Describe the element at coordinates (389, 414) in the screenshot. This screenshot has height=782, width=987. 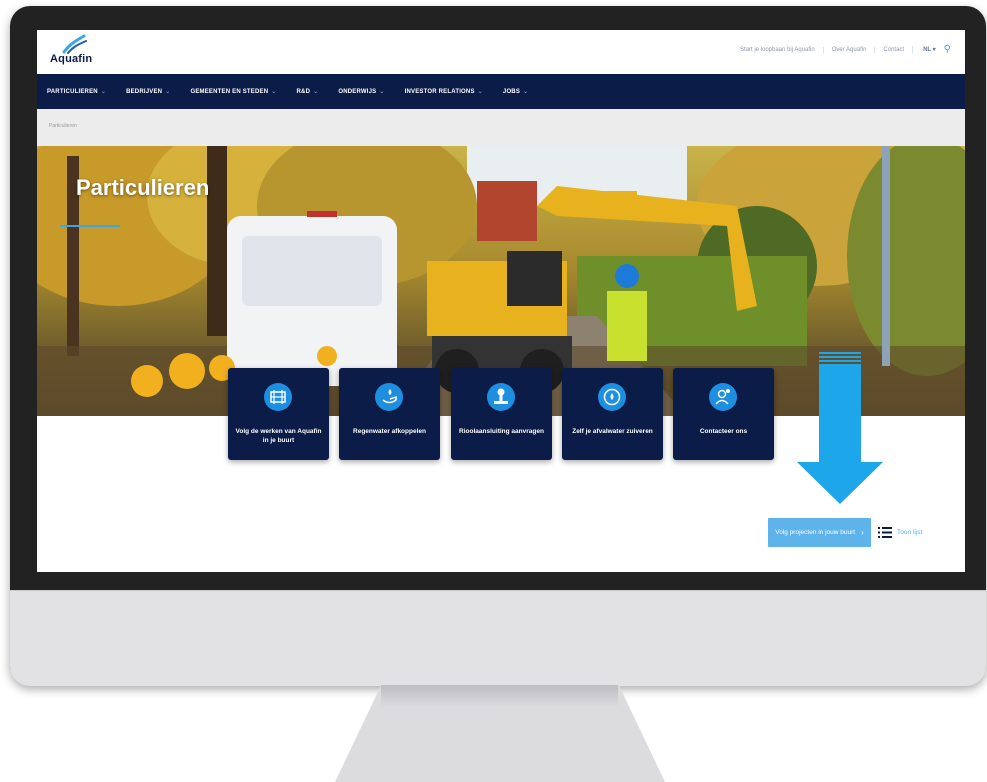
I see `tile-regenwater: Regenwater afkoppelen` at that location.